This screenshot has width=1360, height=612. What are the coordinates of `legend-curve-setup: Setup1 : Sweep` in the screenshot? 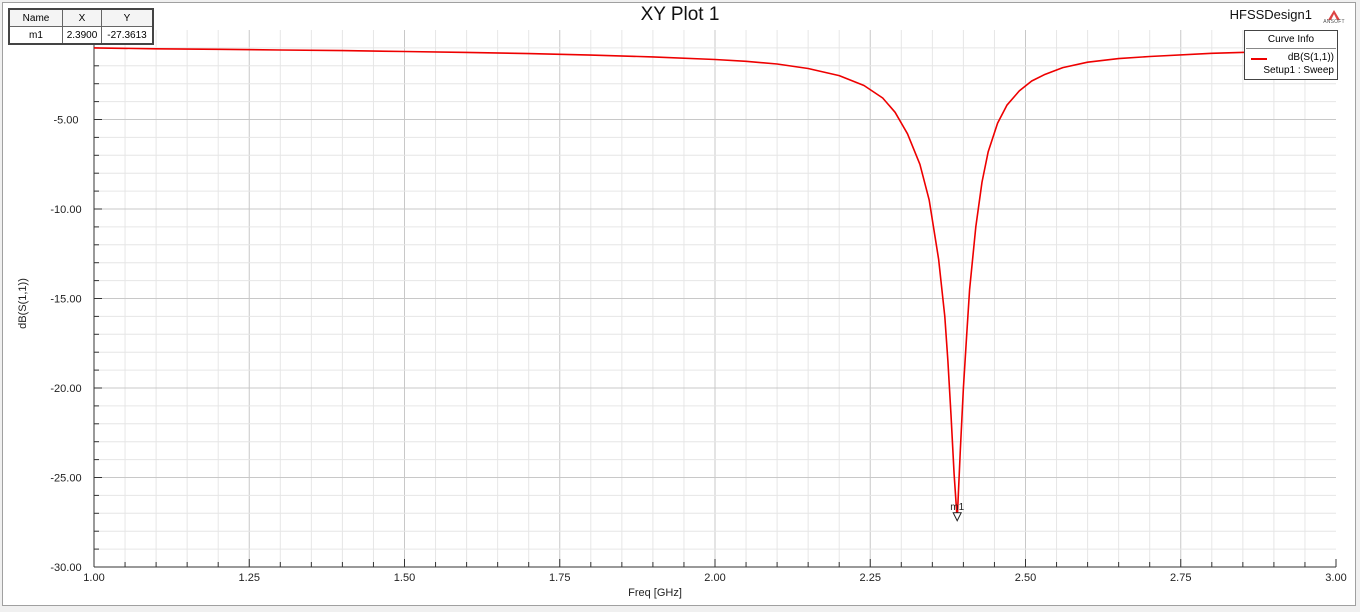 It's located at (1298, 70).